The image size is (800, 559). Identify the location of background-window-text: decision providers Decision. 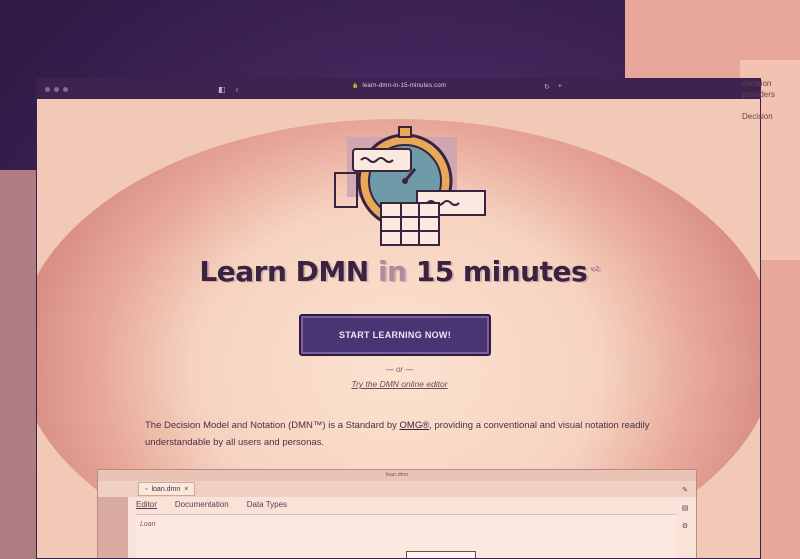
(758, 100).